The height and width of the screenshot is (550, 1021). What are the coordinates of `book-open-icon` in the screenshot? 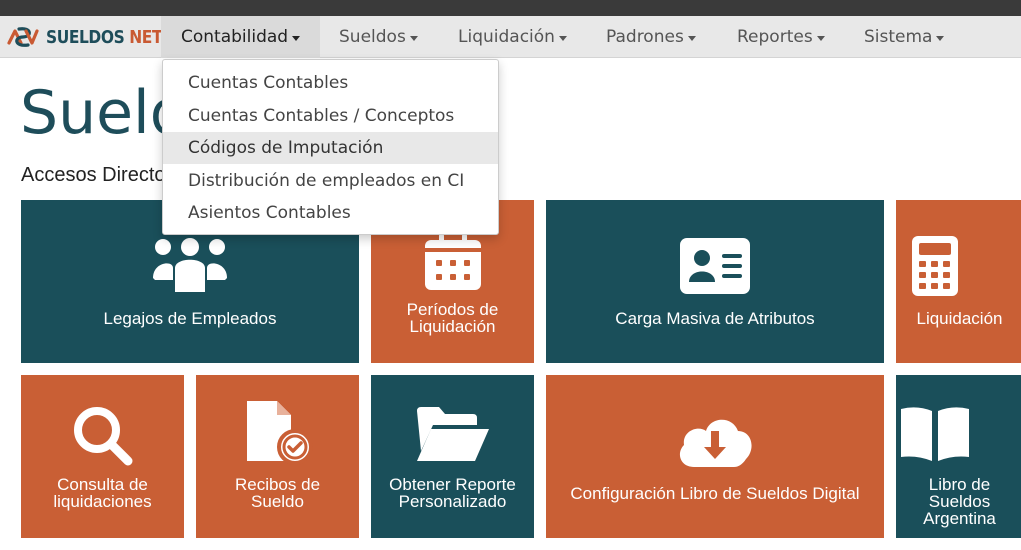 It's located at (934, 433).